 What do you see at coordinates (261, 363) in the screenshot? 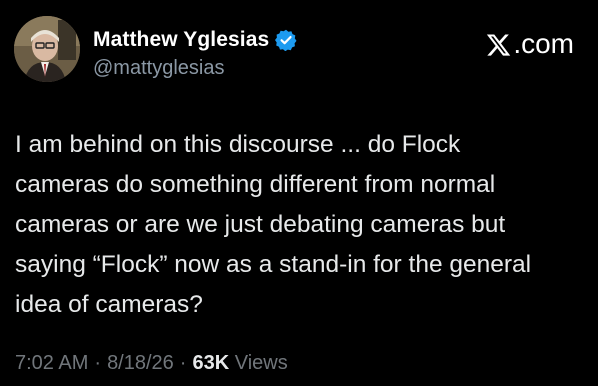
I see `views-label: Views` at bounding box center [261, 363].